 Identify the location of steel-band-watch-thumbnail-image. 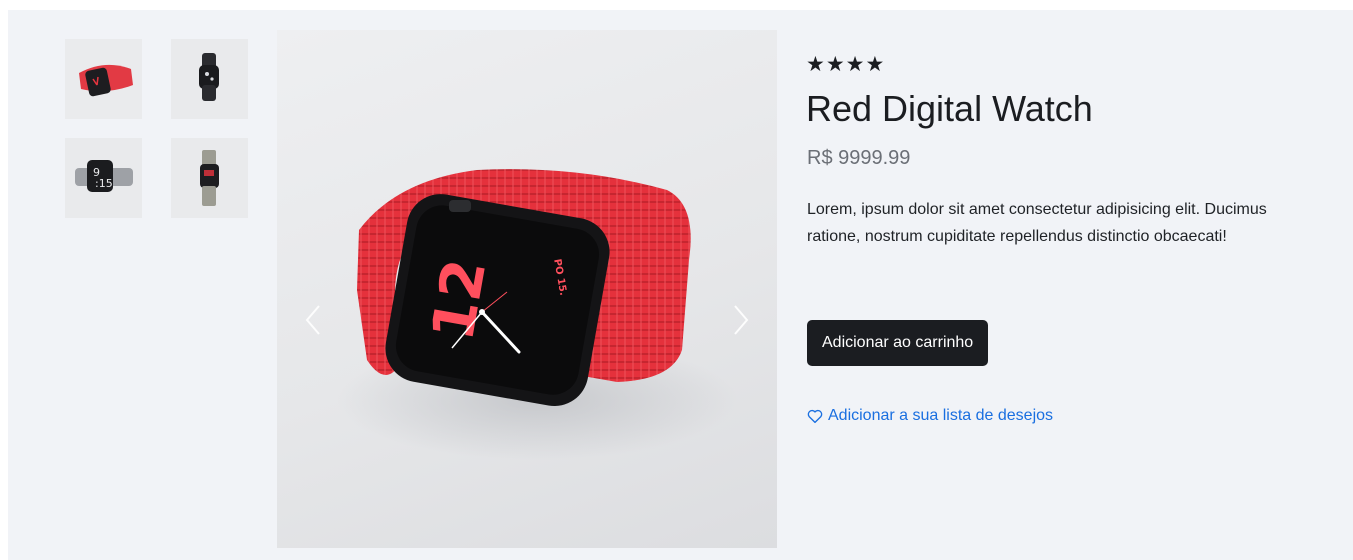
(209, 178).